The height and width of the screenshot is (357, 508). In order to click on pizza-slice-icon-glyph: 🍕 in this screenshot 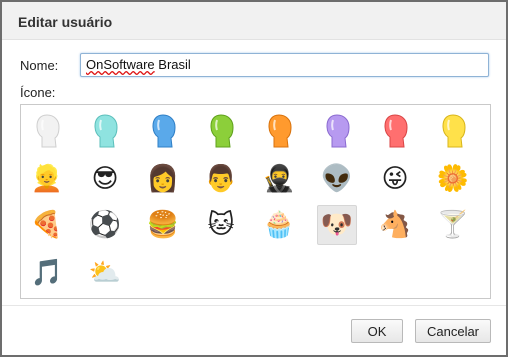, I will do `click(47, 225)`.